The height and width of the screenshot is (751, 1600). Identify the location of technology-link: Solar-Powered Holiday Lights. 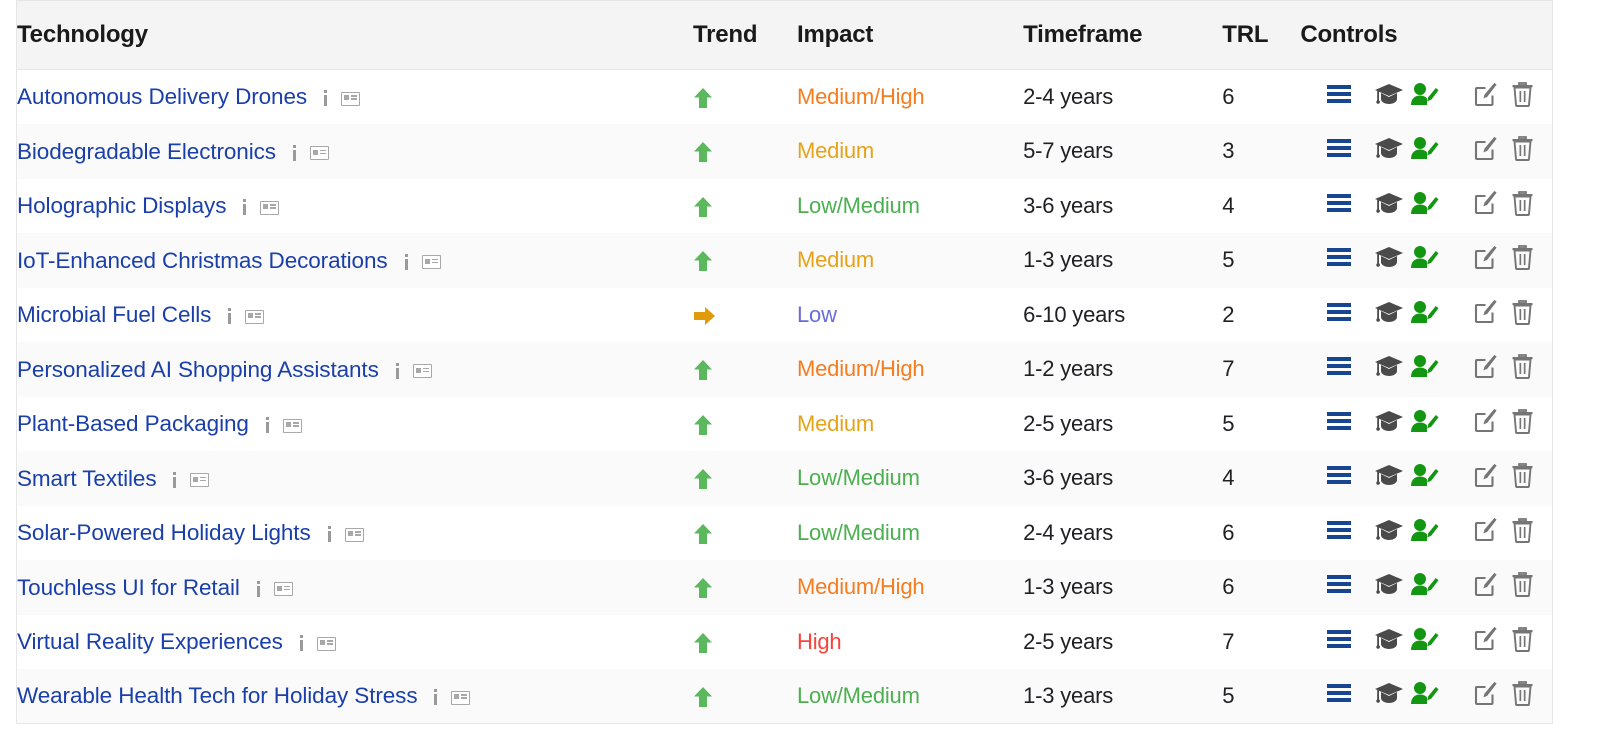
(164, 532).